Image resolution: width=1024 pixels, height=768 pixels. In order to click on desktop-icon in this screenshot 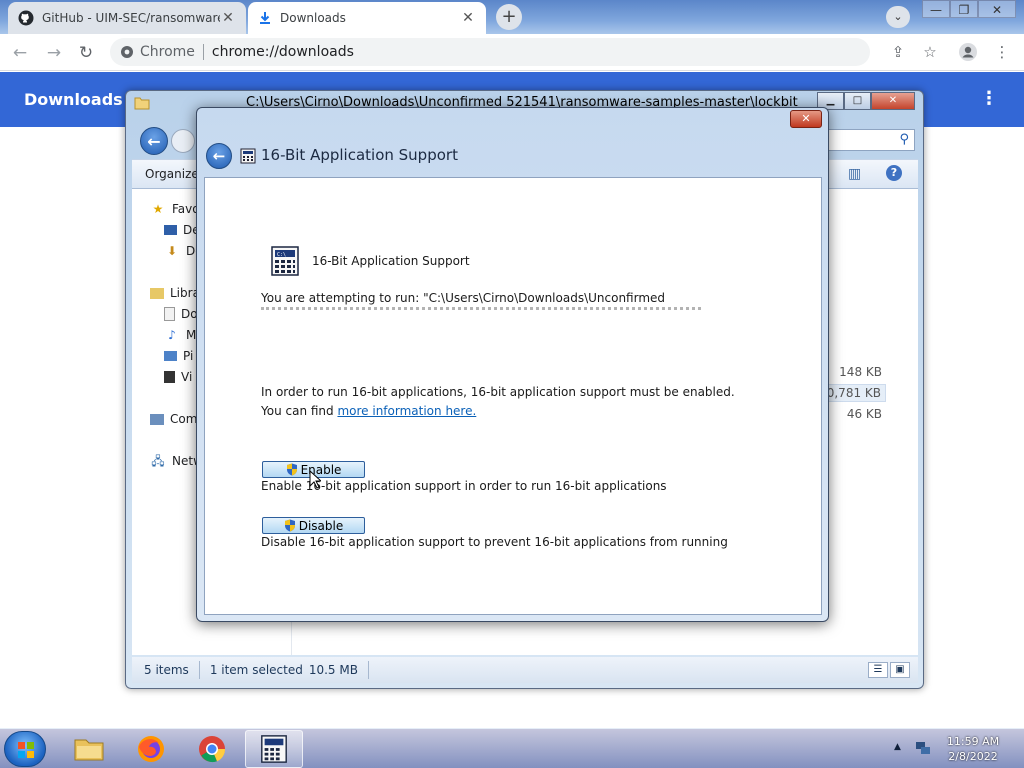, I will do `click(170, 230)`.